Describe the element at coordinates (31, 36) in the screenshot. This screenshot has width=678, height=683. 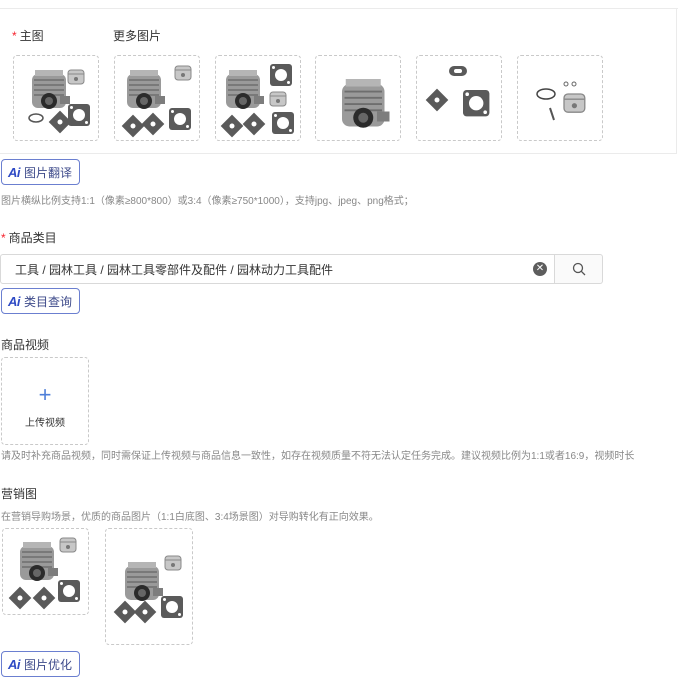
I see `main-image-label-text: 主图` at that location.